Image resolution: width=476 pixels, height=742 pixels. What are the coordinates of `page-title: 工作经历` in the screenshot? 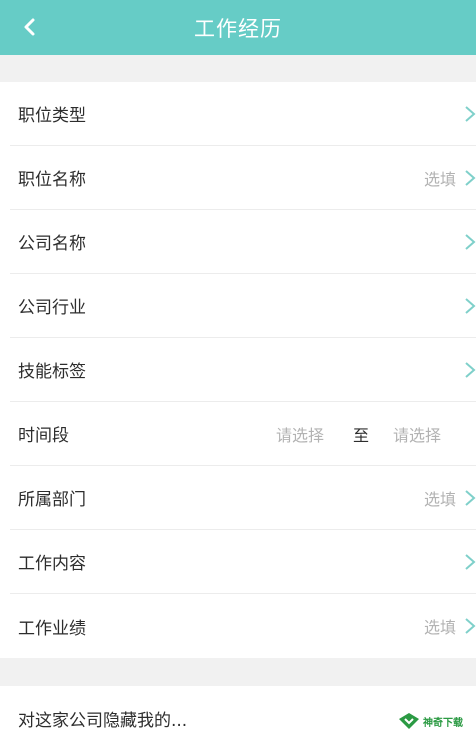 It's located at (238, 28).